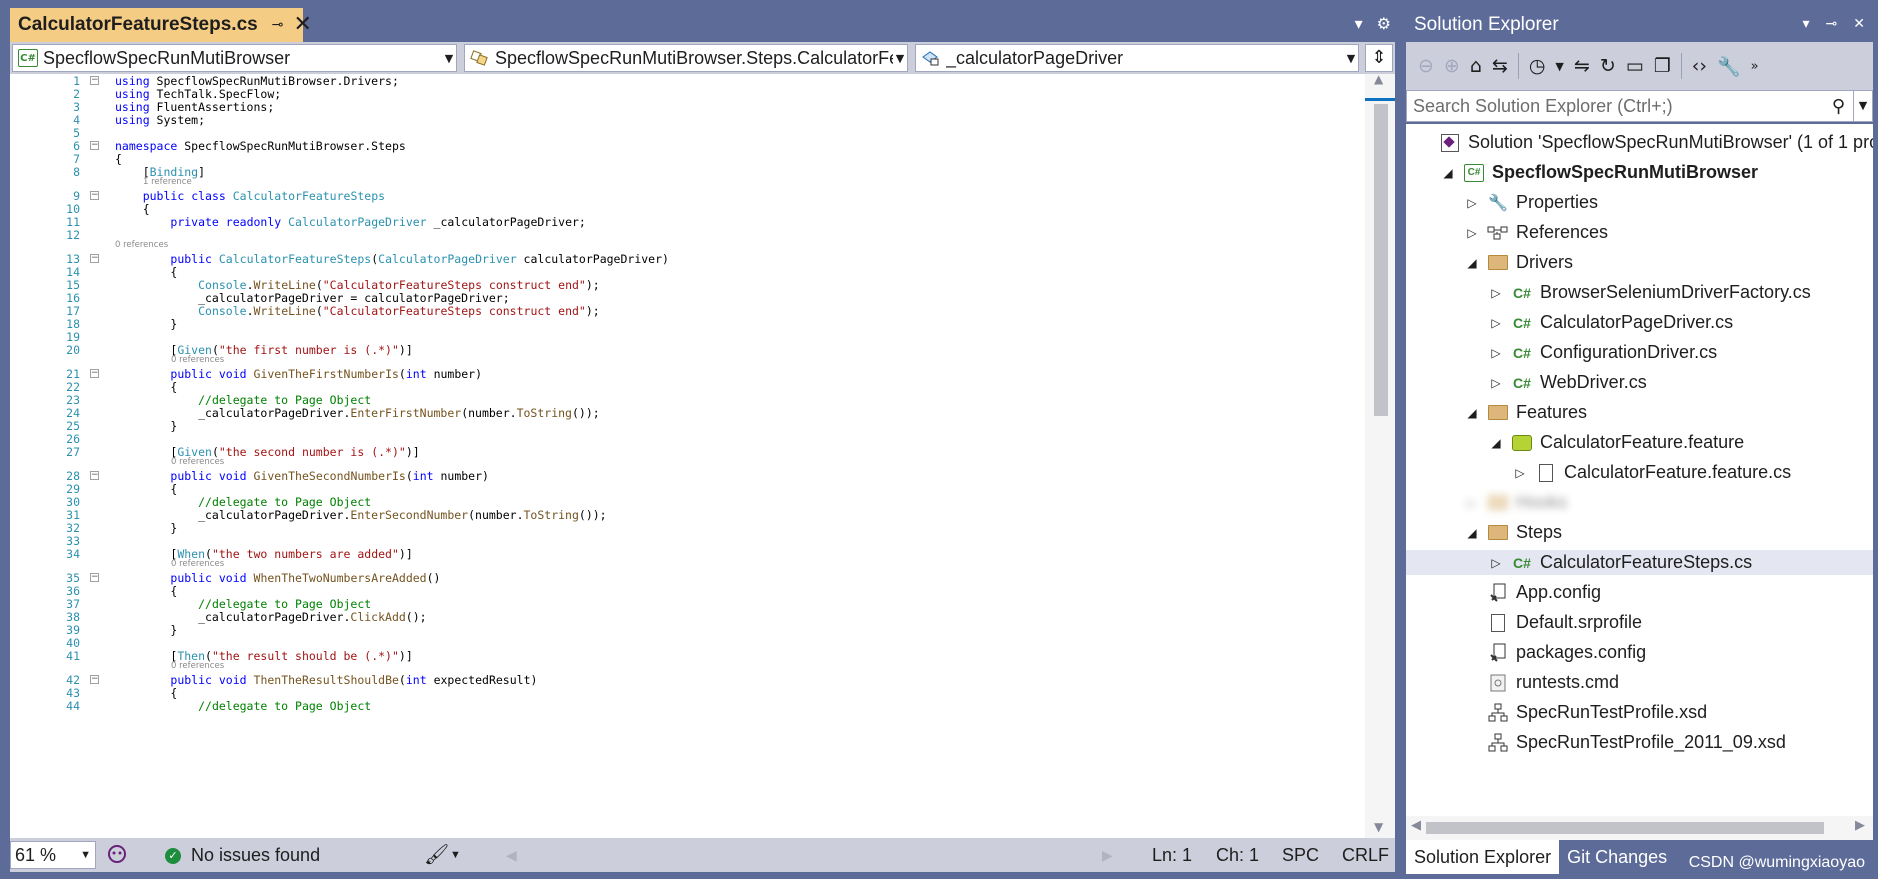 The height and width of the screenshot is (879, 1878). I want to click on home-icon: ⌂, so click(1476, 66).